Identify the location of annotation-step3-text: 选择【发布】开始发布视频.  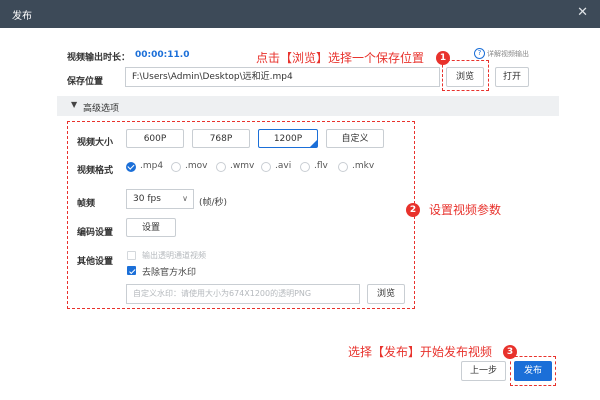
(420, 352).